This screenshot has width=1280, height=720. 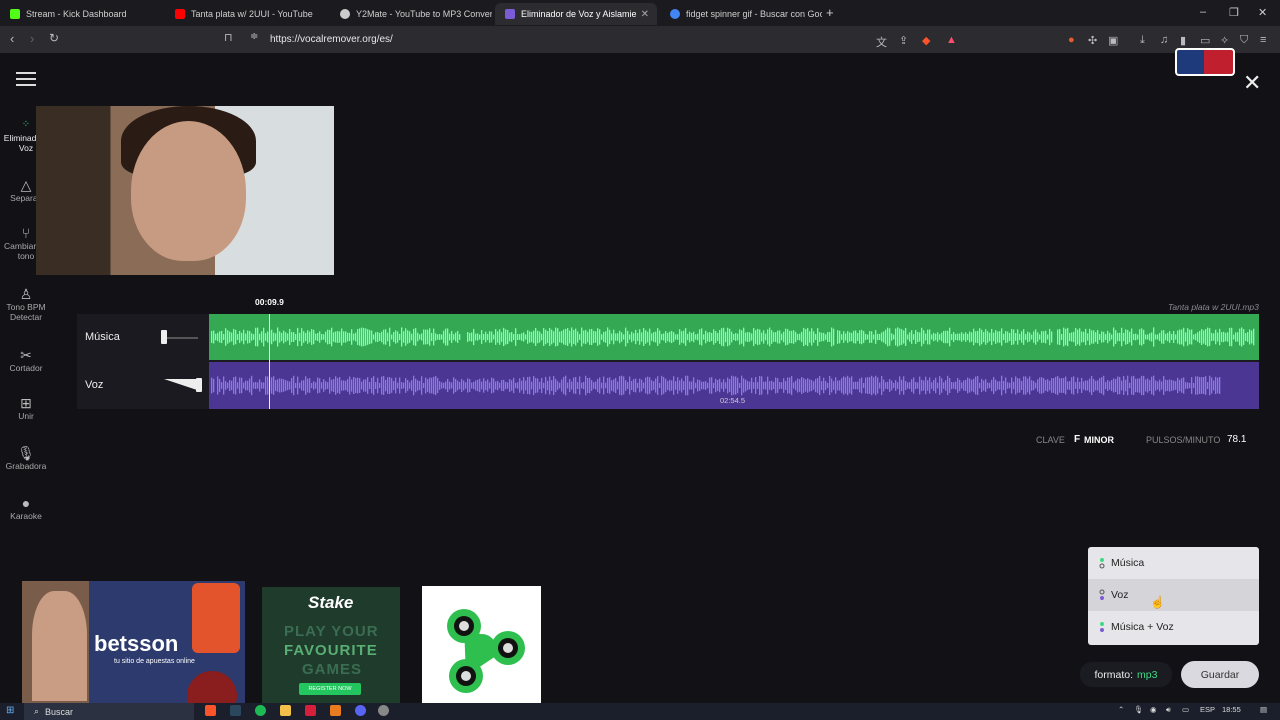 What do you see at coordinates (109, 711) in the screenshot?
I see `taskbar-search: ⌕ Buscar` at bounding box center [109, 711].